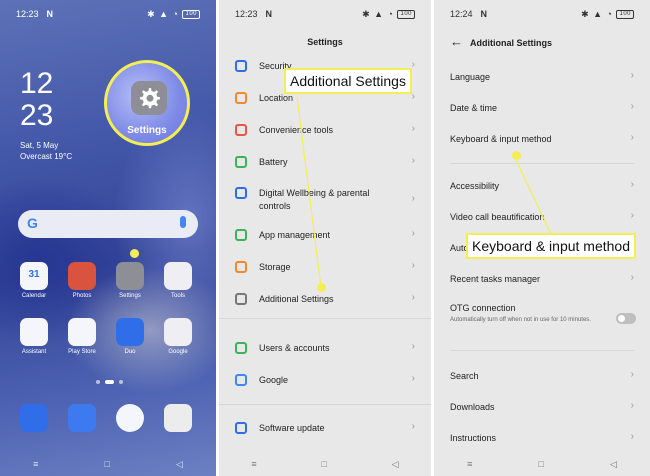 The image size is (650, 476). I want to click on google-search-bar: G, so click(108, 224).